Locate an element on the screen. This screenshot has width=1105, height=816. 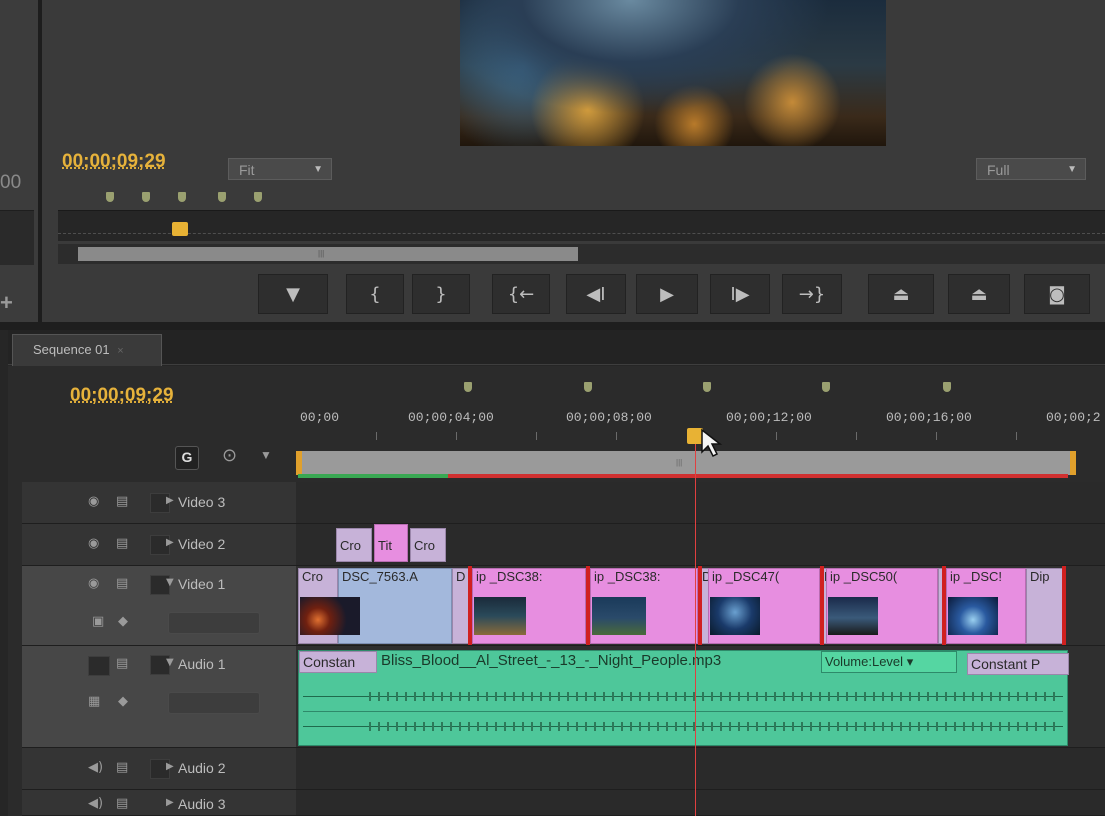
export-frame-button: ◙ is located at coordinates (1057, 294).